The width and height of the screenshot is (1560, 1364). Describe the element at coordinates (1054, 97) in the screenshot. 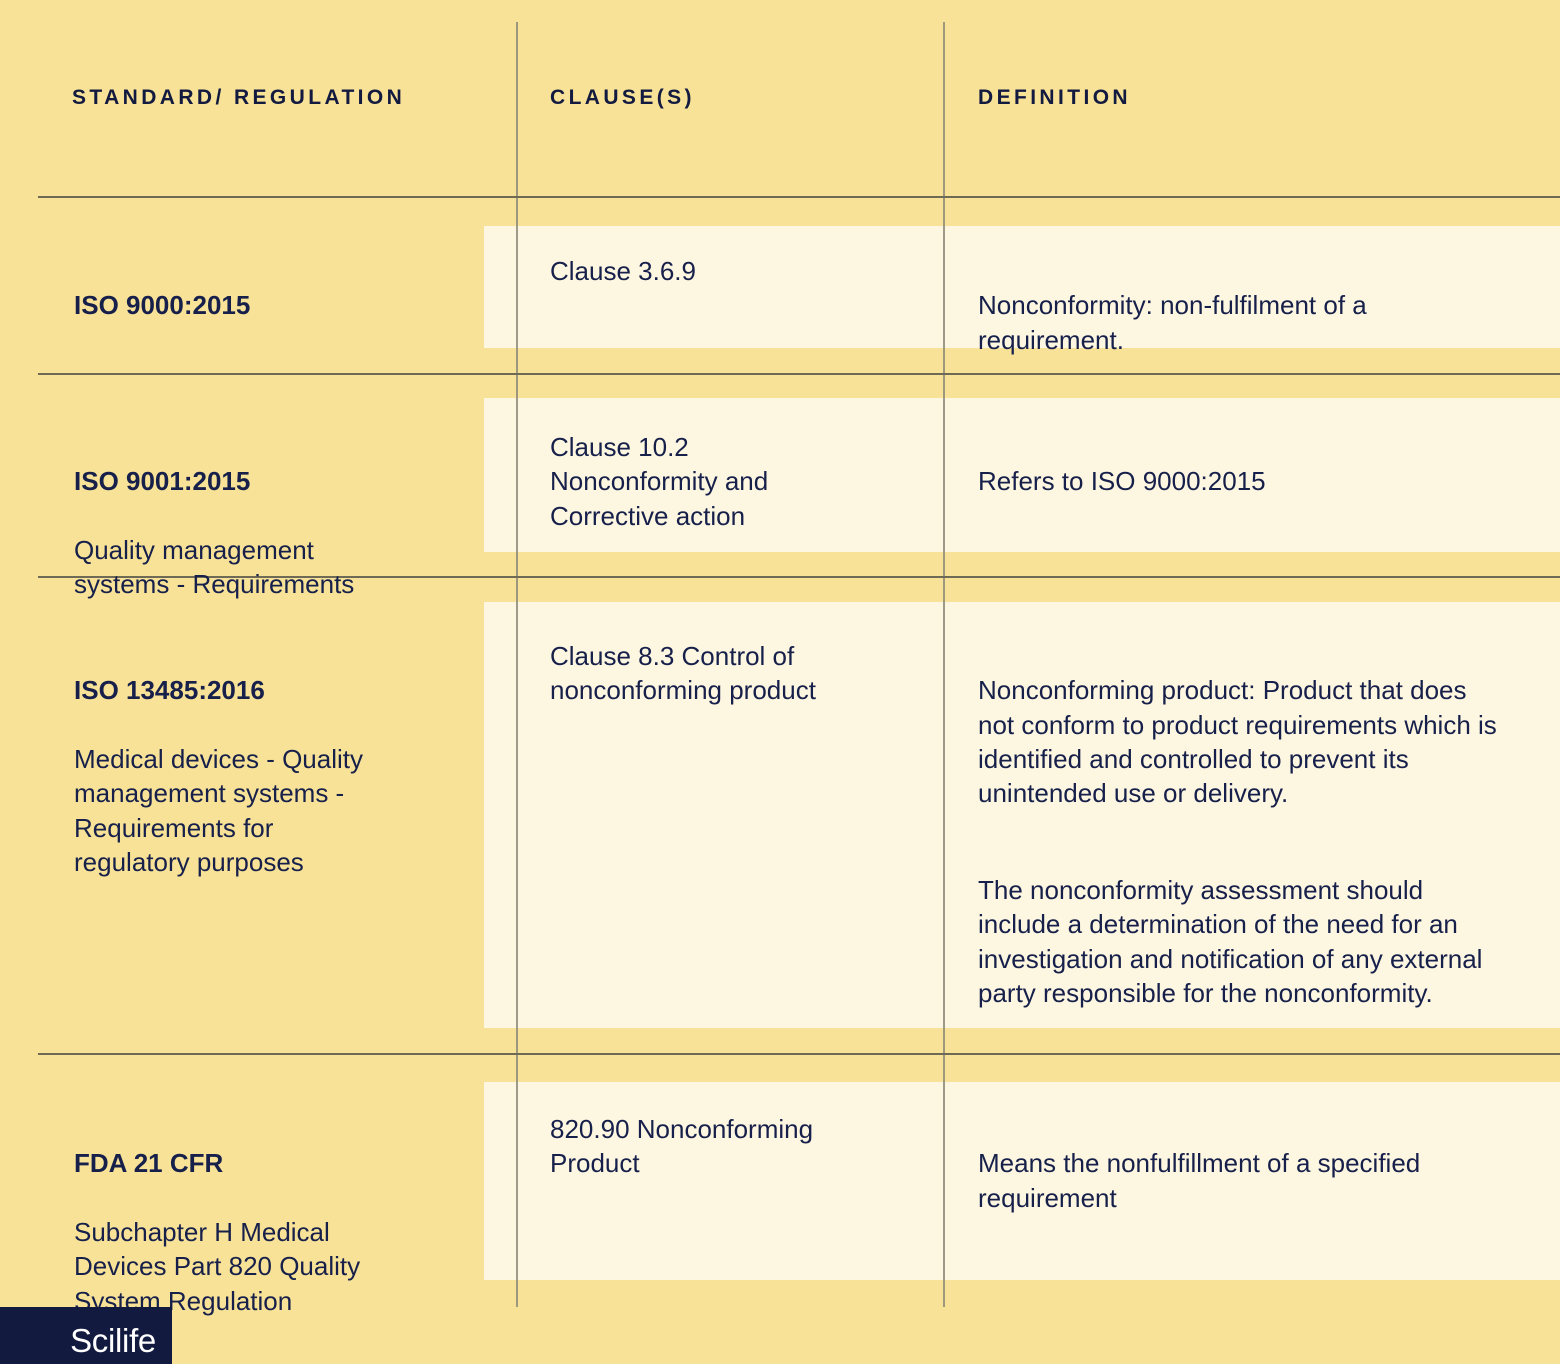

I see `column-header-definition: DEFINITION` at that location.